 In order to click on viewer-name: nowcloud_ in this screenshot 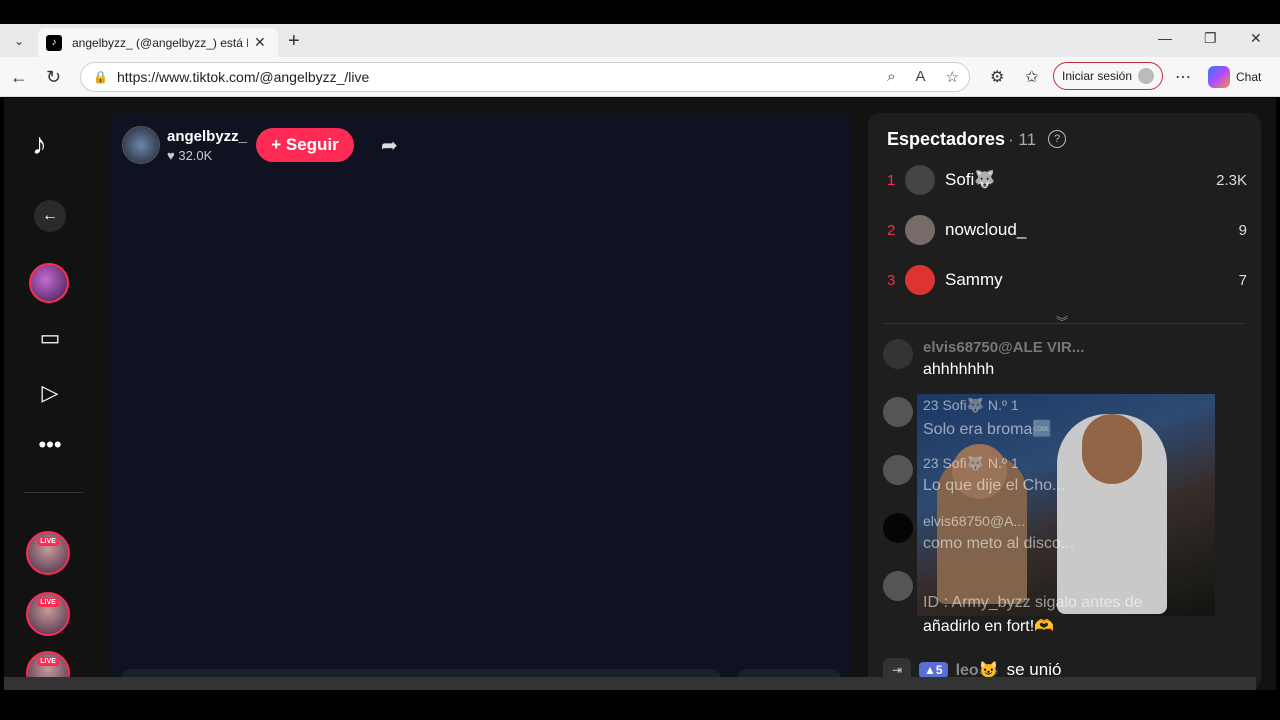, I will do `click(986, 229)`.